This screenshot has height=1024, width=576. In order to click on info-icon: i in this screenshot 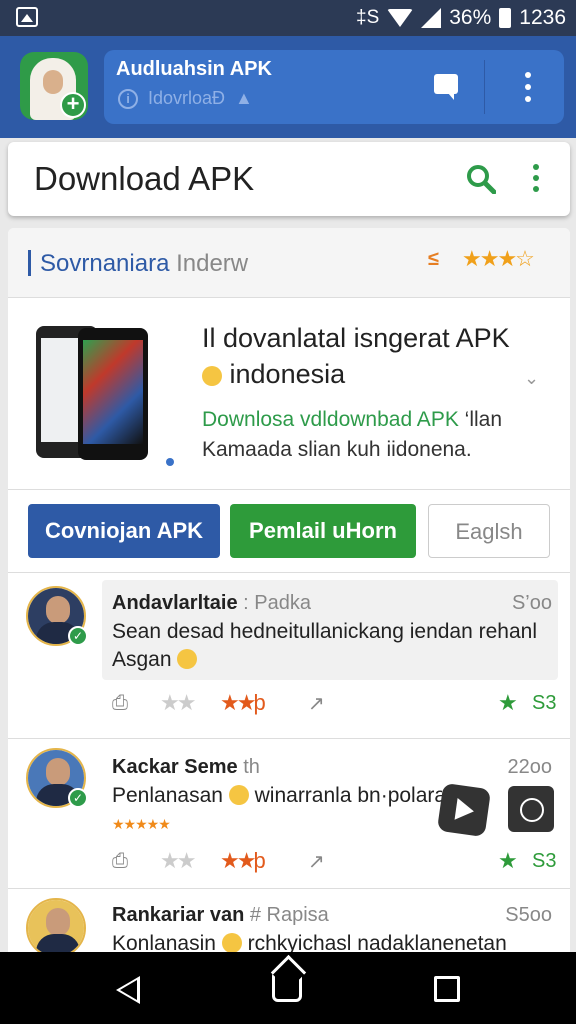, I will do `click(128, 98)`.